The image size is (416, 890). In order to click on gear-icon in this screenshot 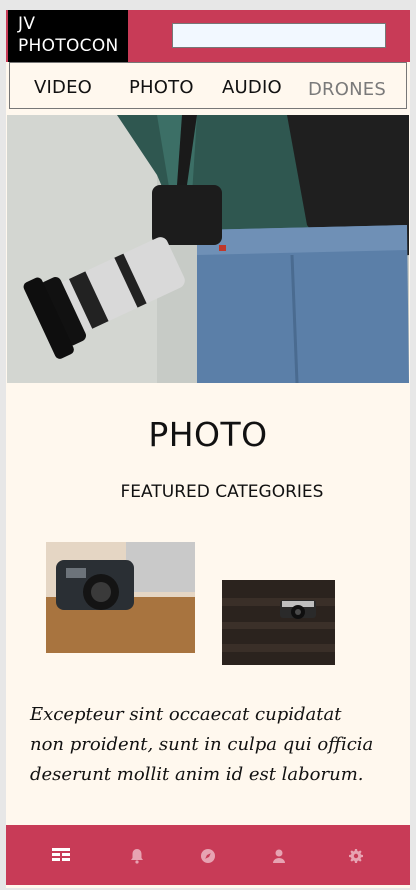, I will do `click(356, 856)`.